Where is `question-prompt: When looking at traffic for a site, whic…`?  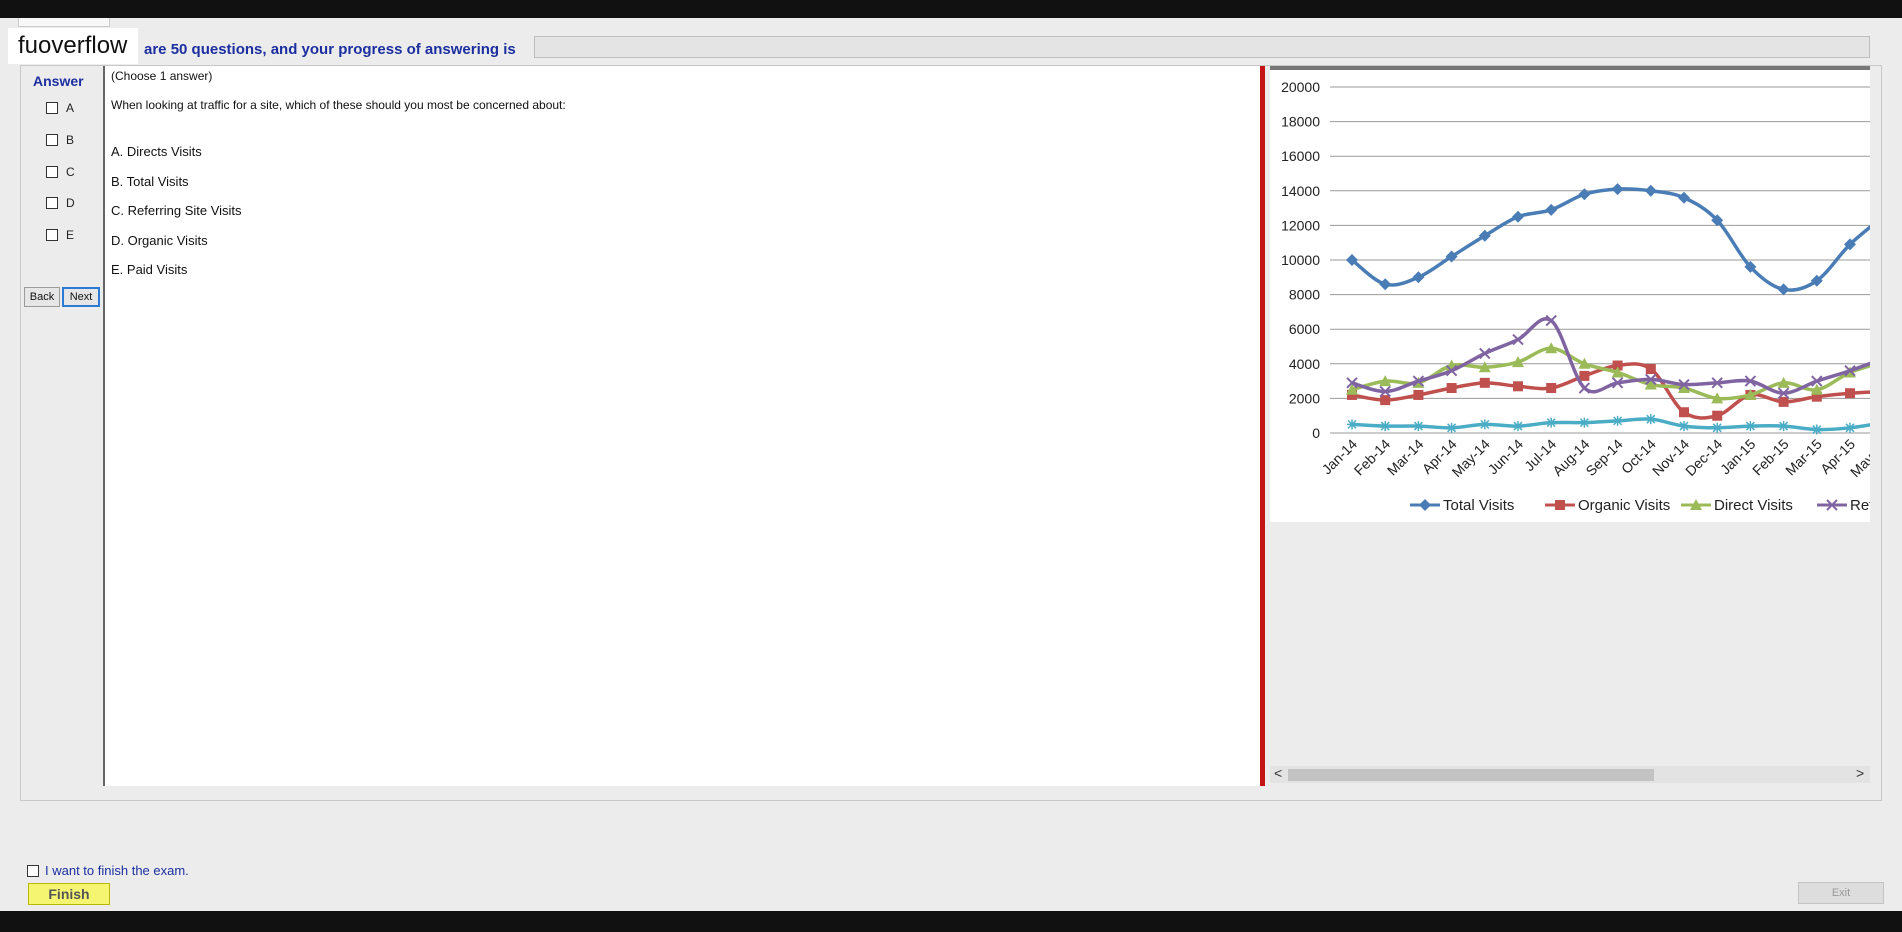
question-prompt: When looking at traffic for a site, whic… is located at coordinates (338, 105).